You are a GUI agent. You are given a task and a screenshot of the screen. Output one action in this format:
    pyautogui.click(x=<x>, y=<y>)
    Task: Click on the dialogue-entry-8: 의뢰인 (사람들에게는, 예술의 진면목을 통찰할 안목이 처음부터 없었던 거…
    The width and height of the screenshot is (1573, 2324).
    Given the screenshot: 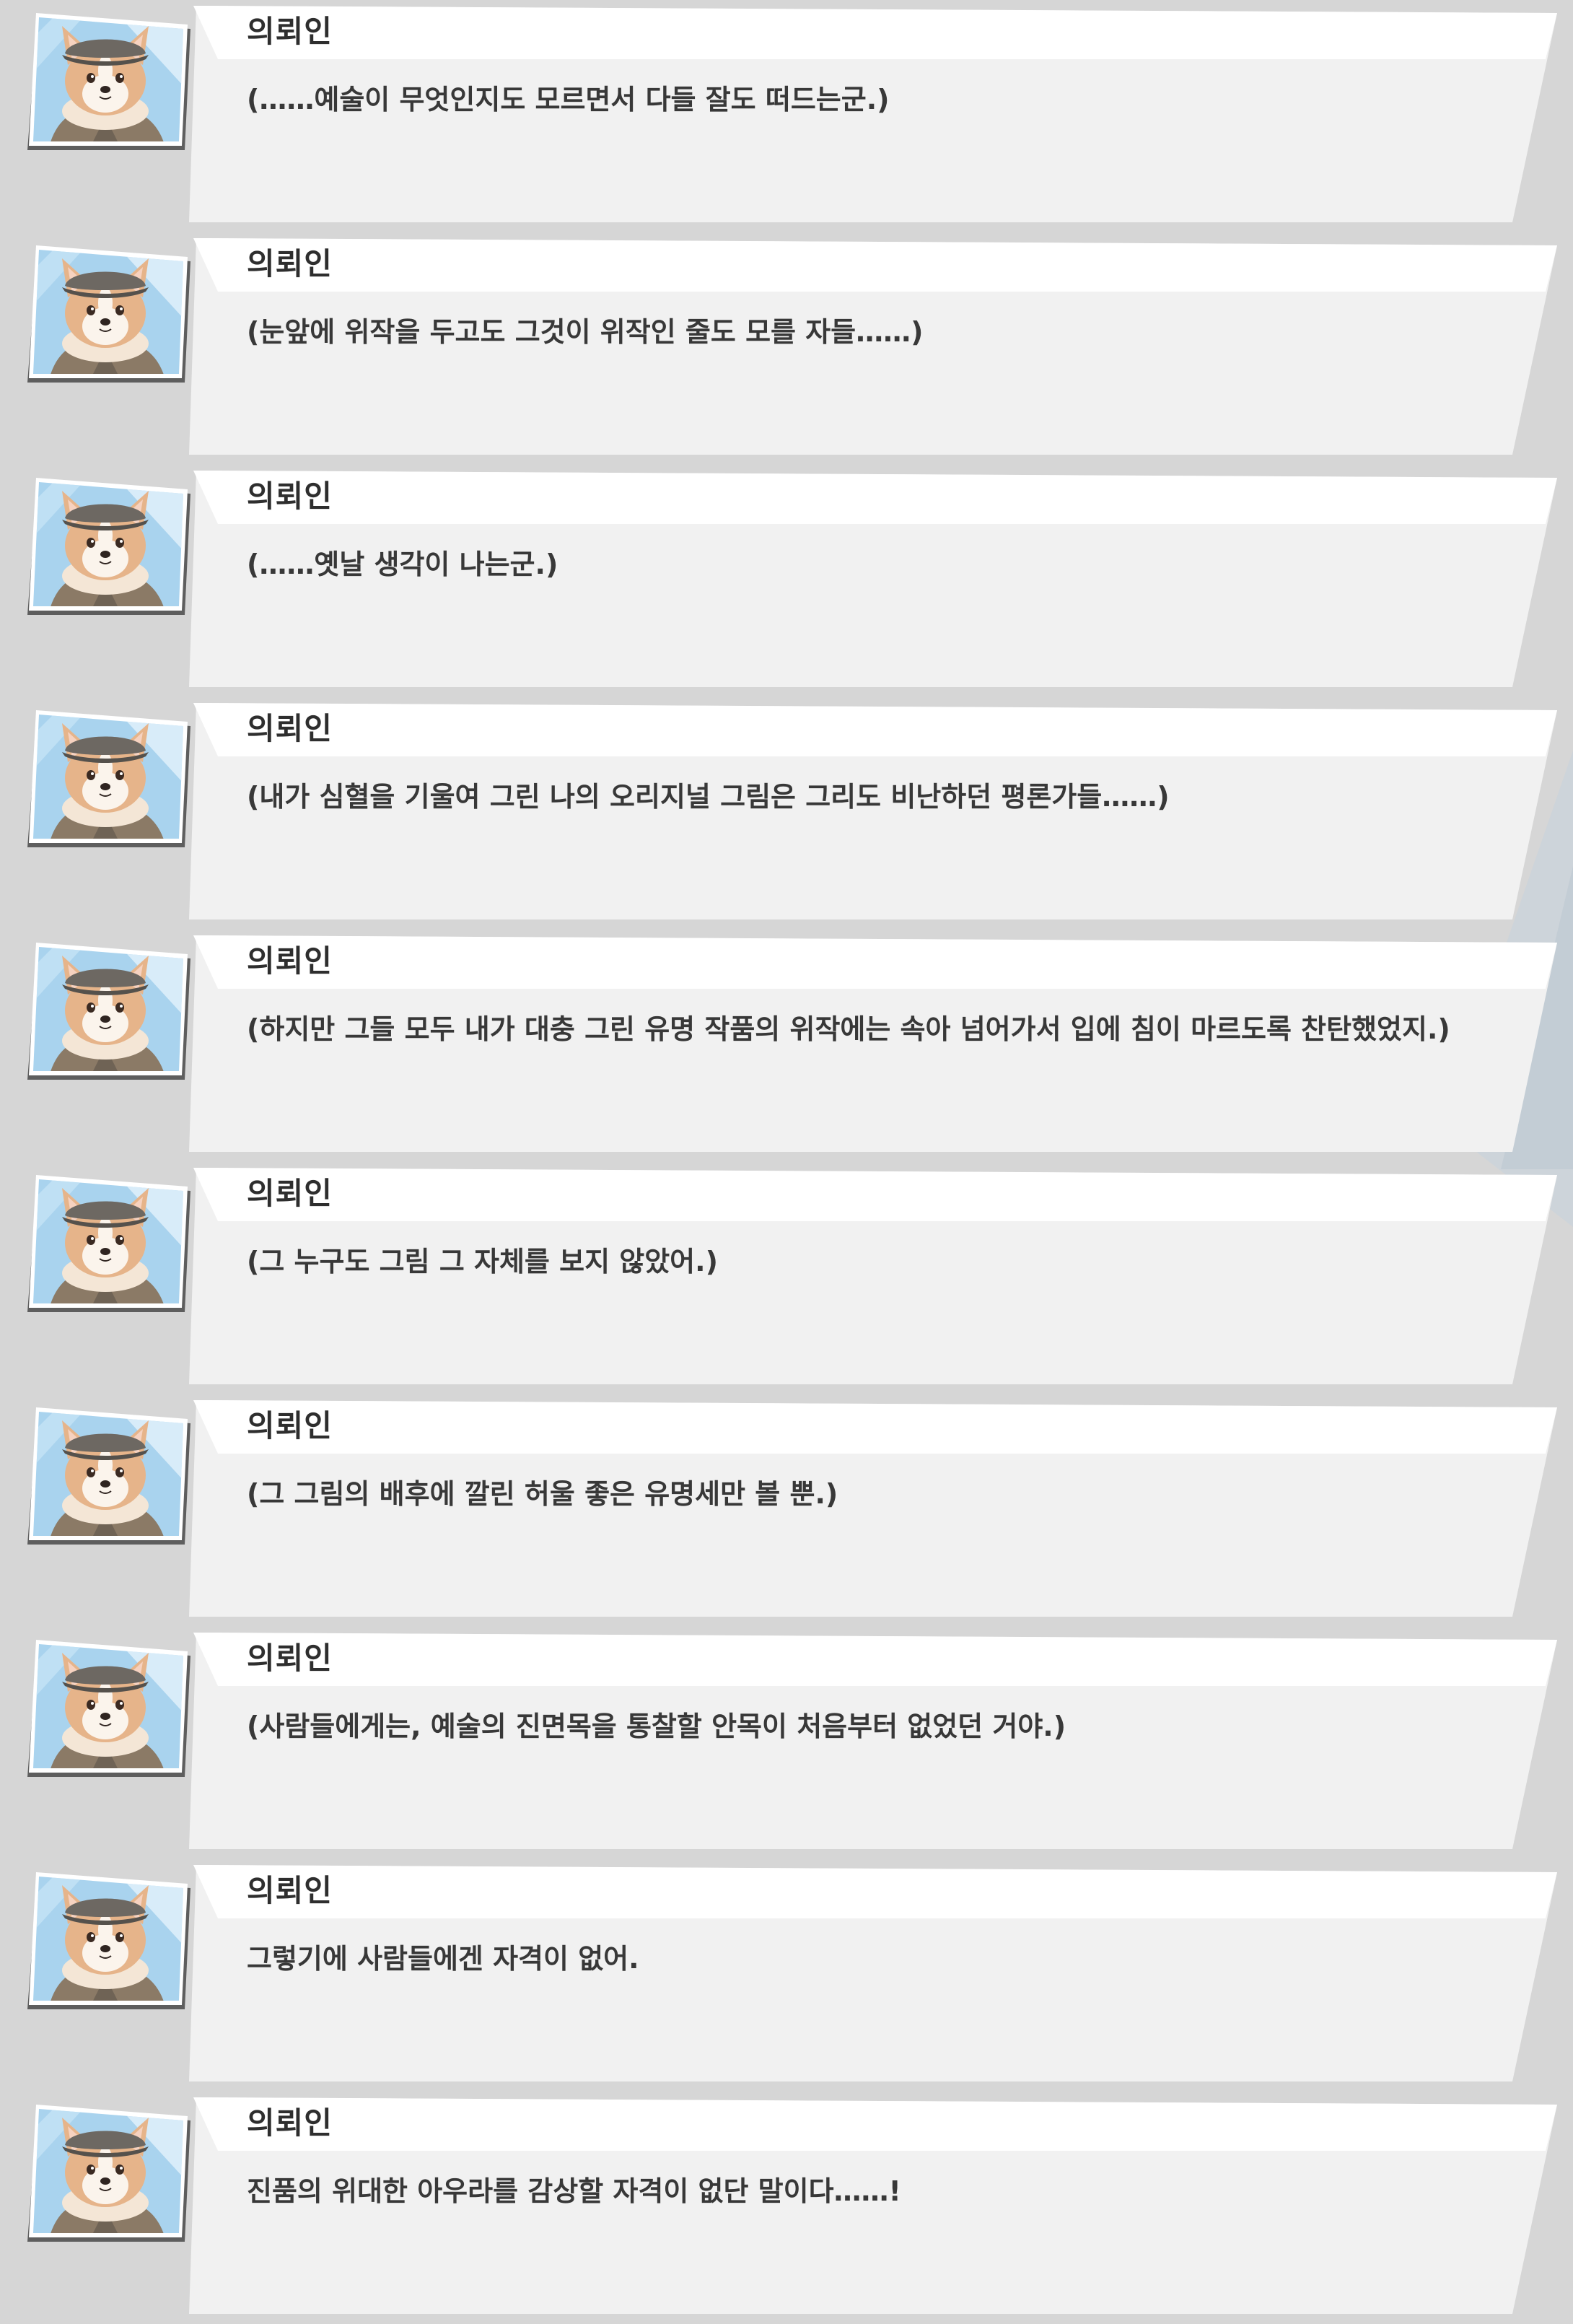 What is the action you would take?
    pyautogui.click(x=786, y=1743)
    